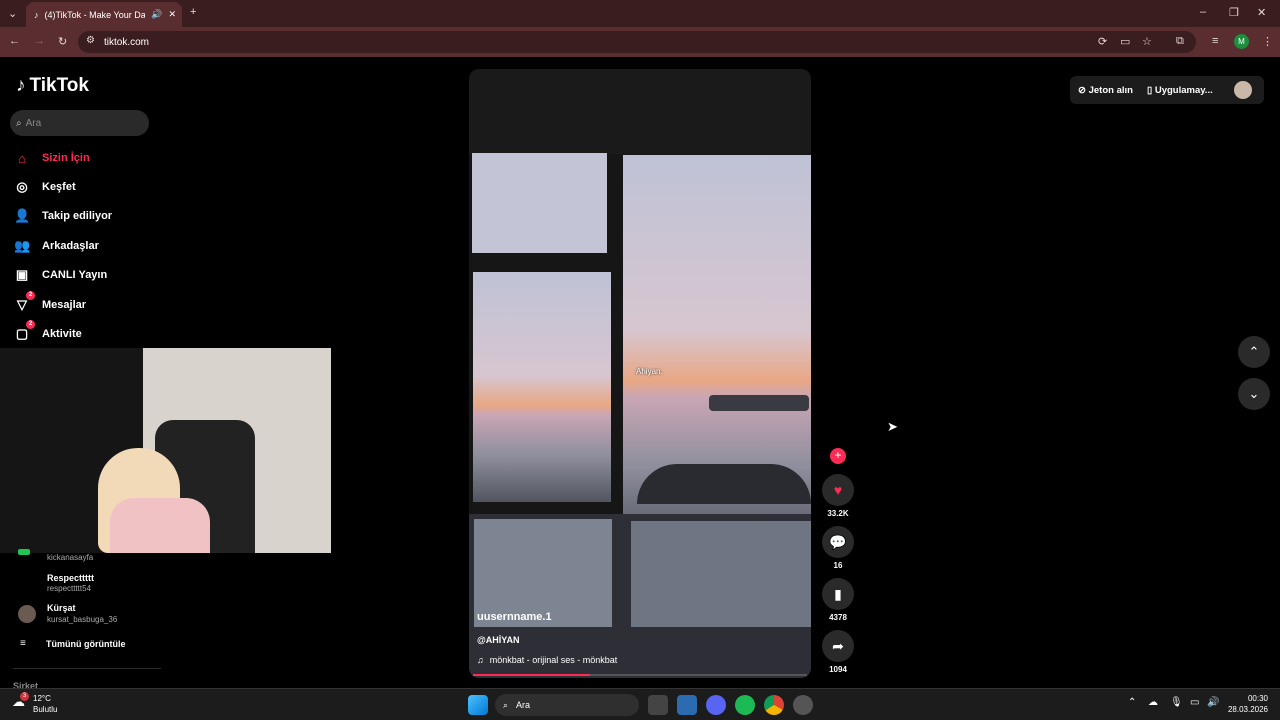  What do you see at coordinates (193, 12) in the screenshot?
I see `new-tab-icon: +` at bounding box center [193, 12].